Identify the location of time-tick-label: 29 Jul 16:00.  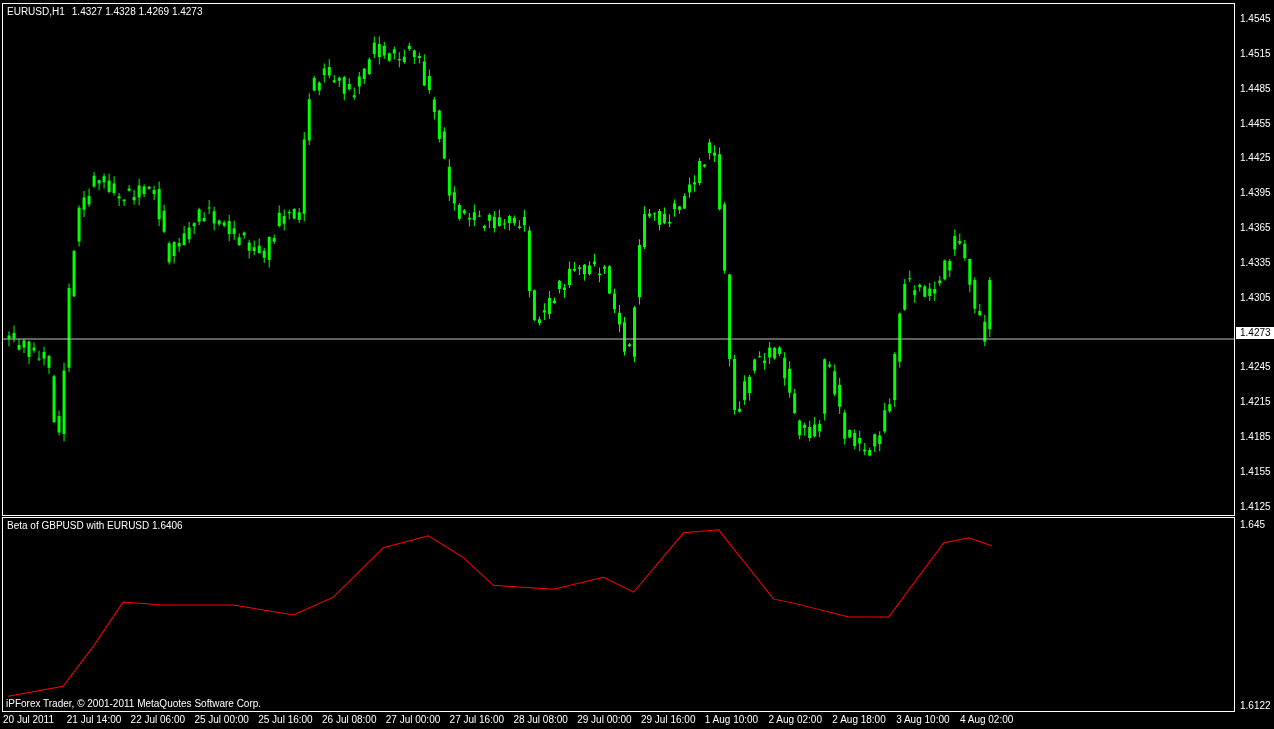
(668, 720).